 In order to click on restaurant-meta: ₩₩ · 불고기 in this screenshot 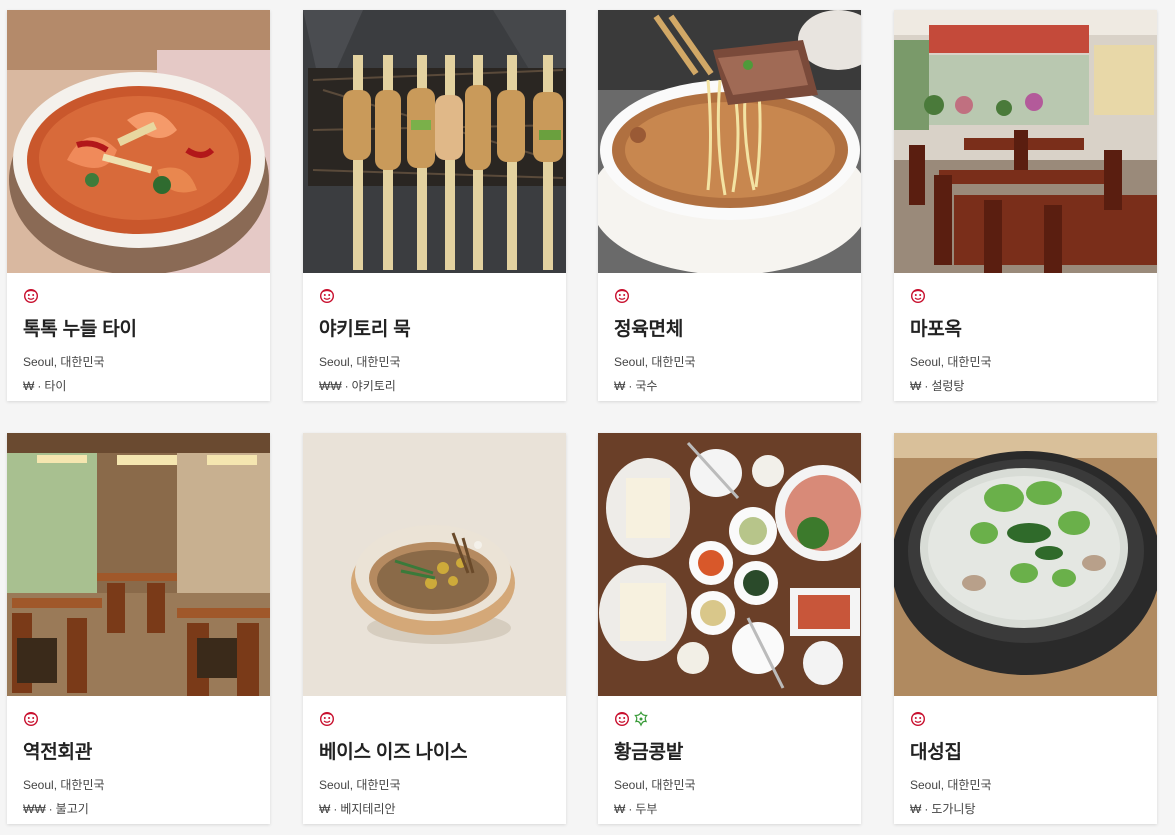, I will do `click(56, 809)`.